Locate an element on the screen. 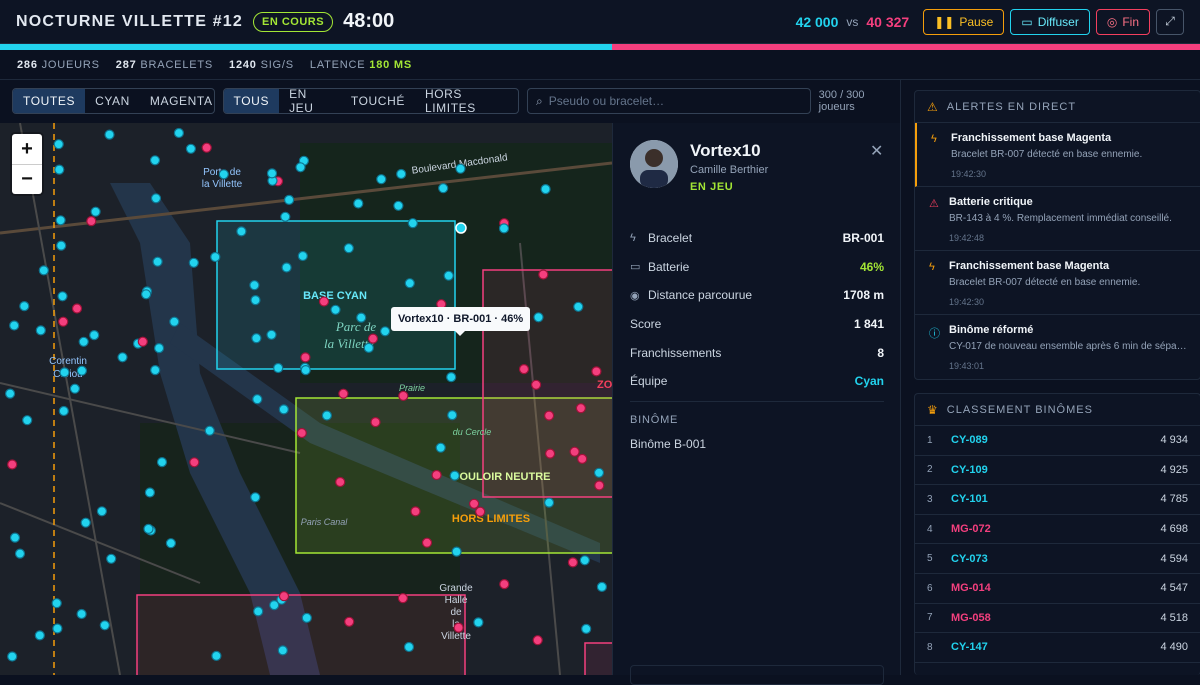 Image resolution: width=1200 pixels, height=685 pixels. filter-state-all: TOUS is located at coordinates (251, 101).